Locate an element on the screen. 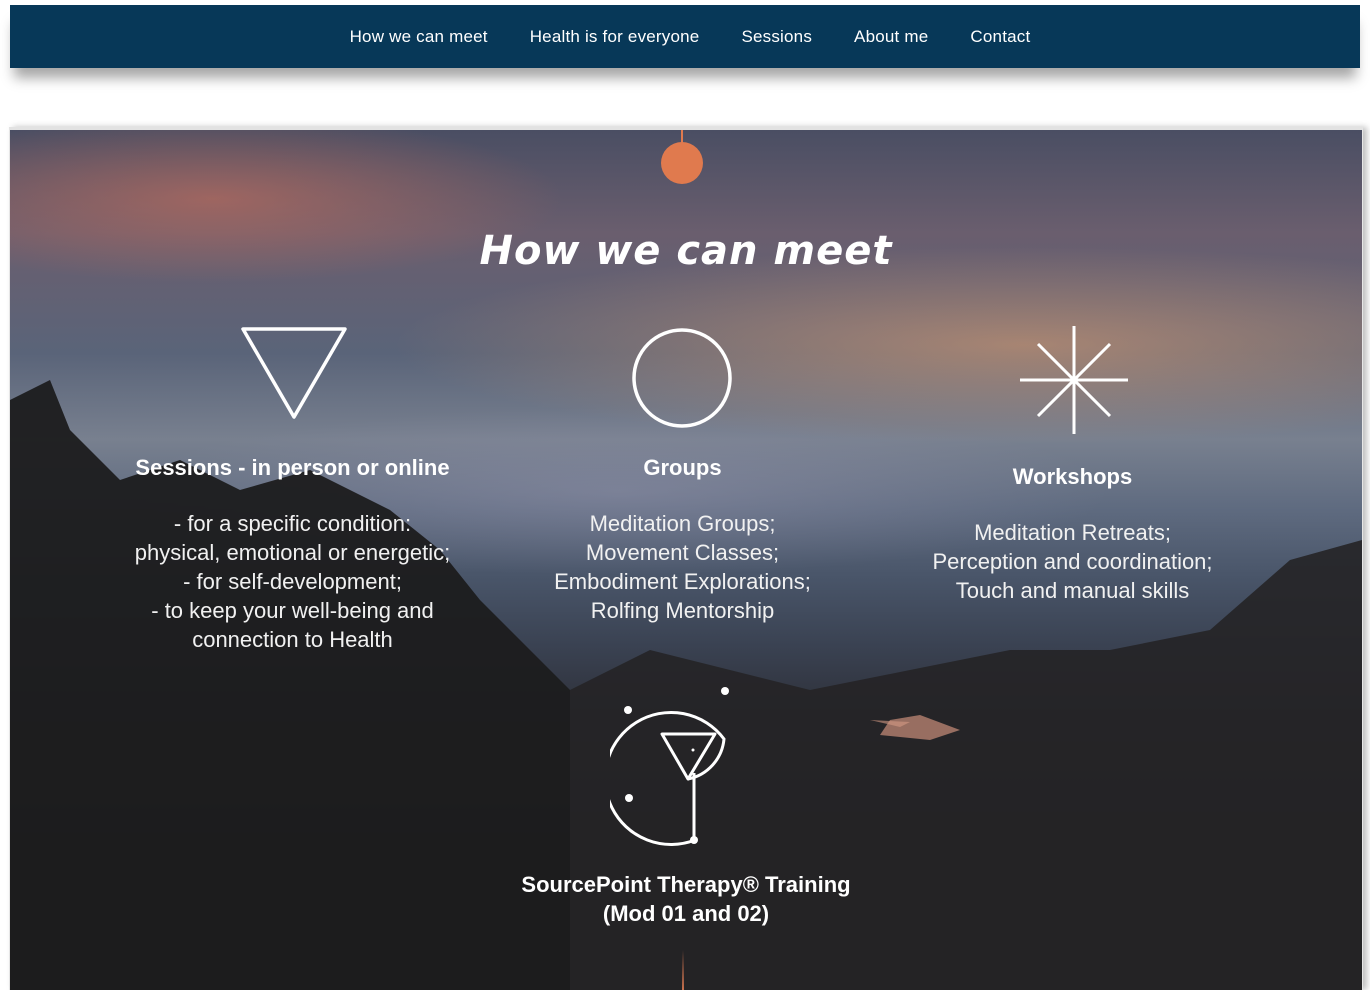 This screenshot has width=1370, height=990. section-title: How we can meet is located at coordinates (686, 251).